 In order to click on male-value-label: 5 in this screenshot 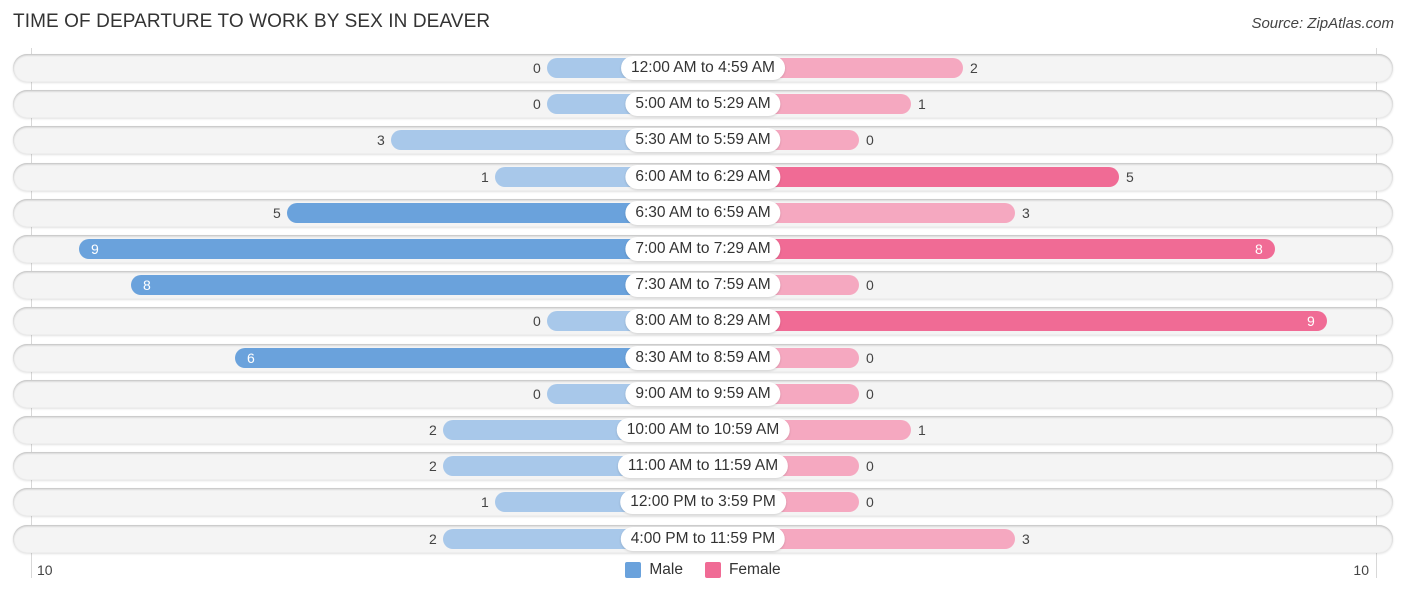, I will do `click(277, 213)`.